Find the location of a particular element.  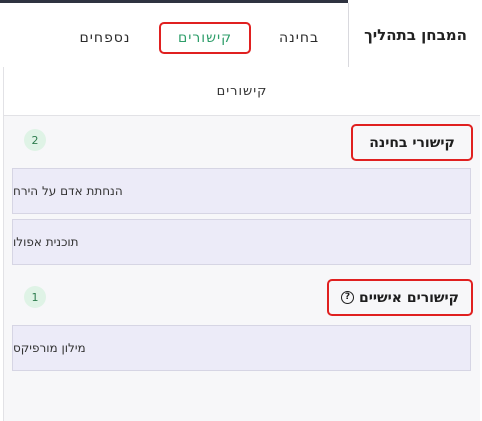

exam-link-label: הנחתת אדם על הירח is located at coordinates (68, 191).